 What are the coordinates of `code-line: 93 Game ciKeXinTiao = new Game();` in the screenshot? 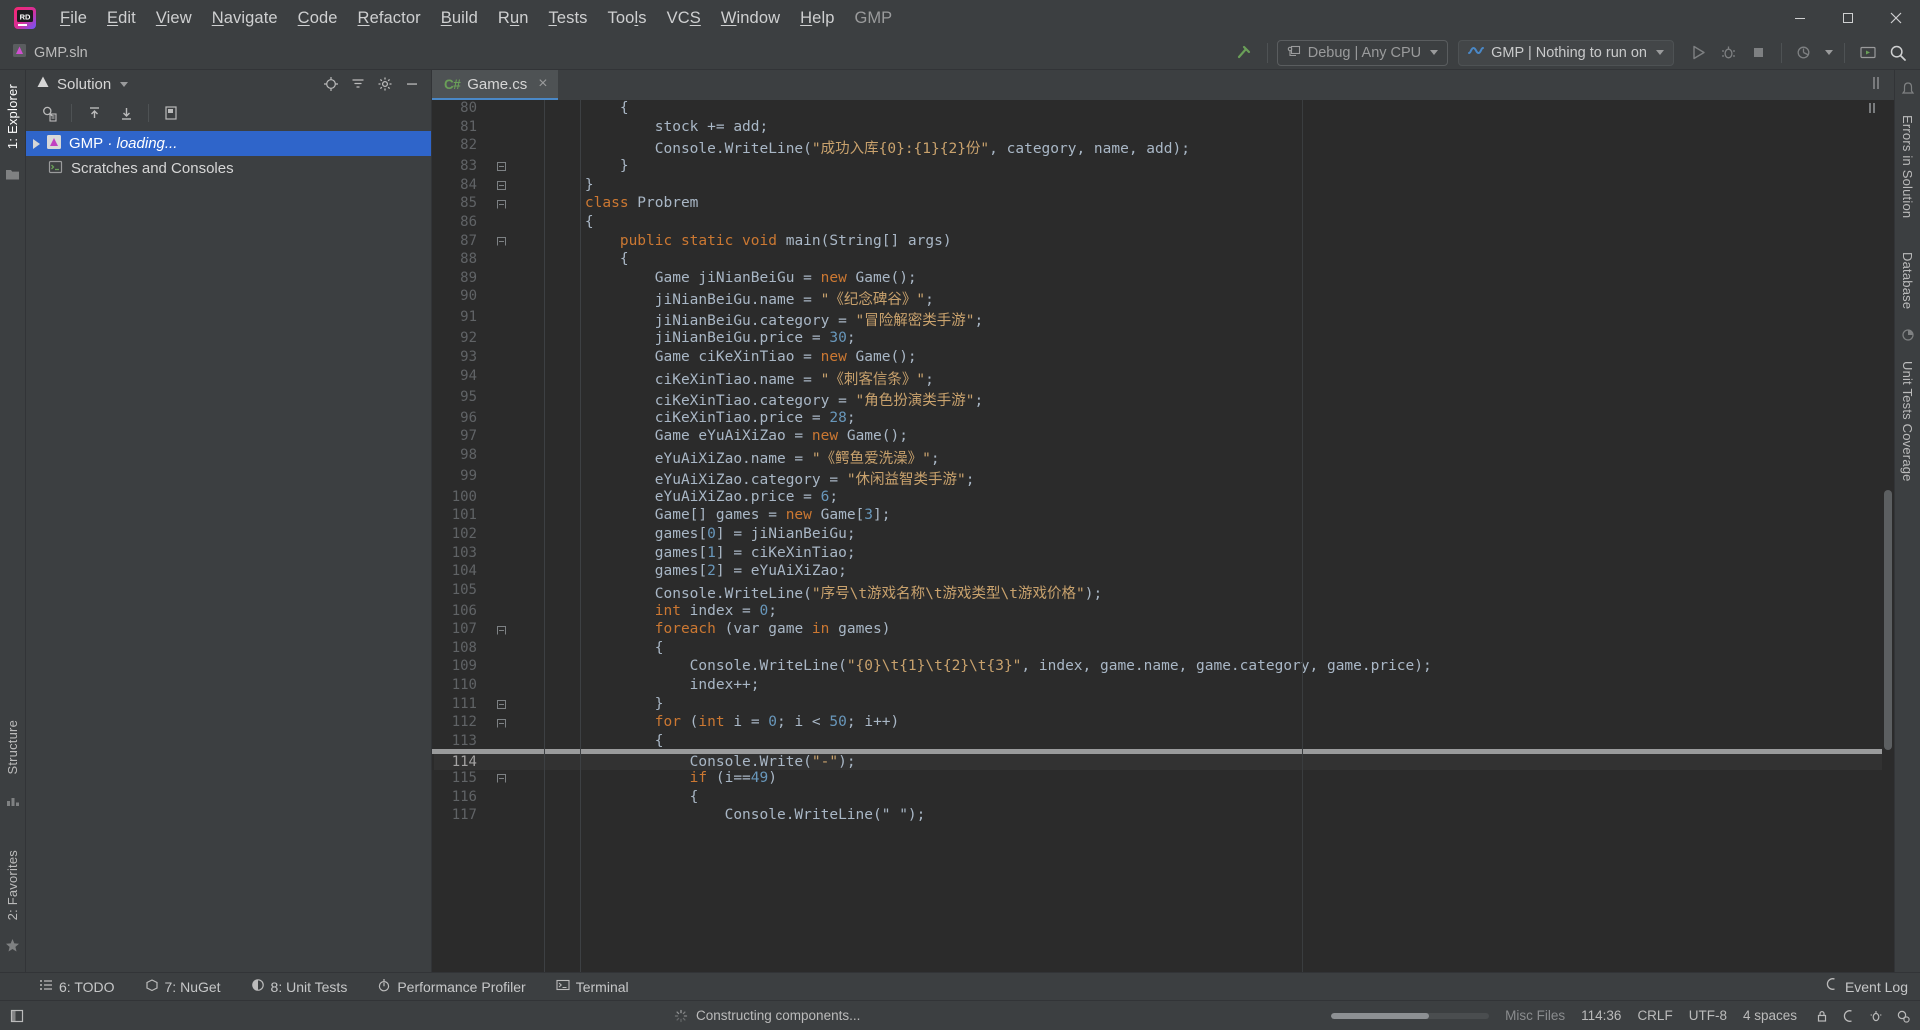 It's located at (1163, 358).